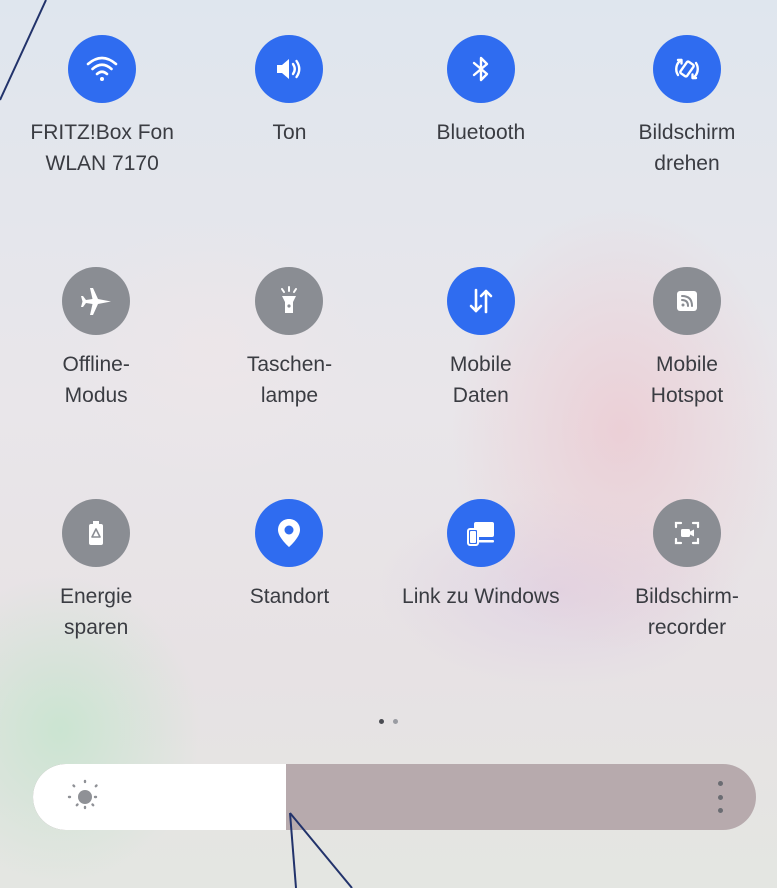 Image resolution: width=777 pixels, height=888 pixels. What do you see at coordinates (102, 148) in the screenshot?
I see `tile-label: FRITZ!Box Fon WLAN 7170` at bounding box center [102, 148].